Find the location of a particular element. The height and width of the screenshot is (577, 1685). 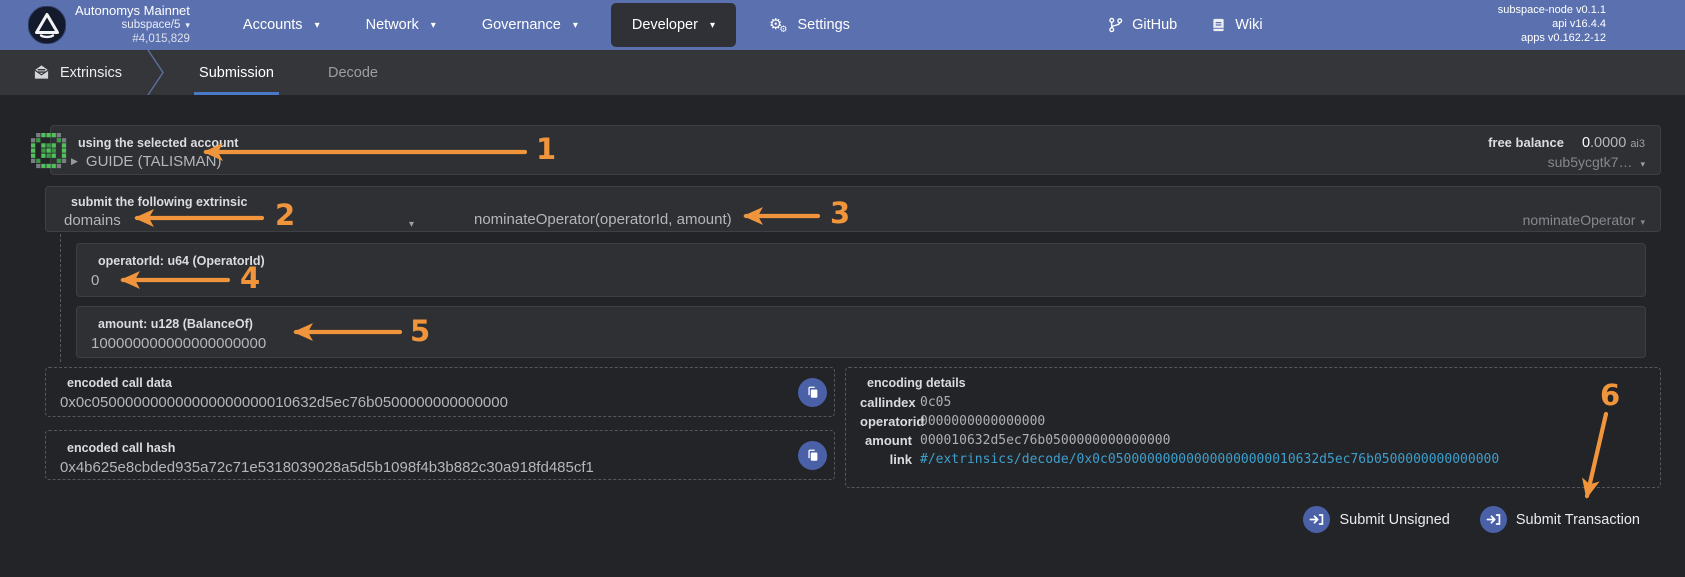

chain-selector: subspace/5 ▾ is located at coordinates (132, 26).